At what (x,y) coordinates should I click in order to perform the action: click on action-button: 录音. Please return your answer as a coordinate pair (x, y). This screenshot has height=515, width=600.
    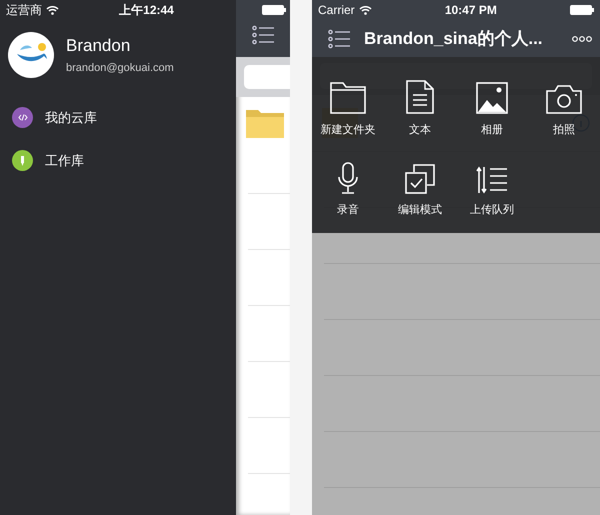
    Looking at the image, I should click on (348, 185).